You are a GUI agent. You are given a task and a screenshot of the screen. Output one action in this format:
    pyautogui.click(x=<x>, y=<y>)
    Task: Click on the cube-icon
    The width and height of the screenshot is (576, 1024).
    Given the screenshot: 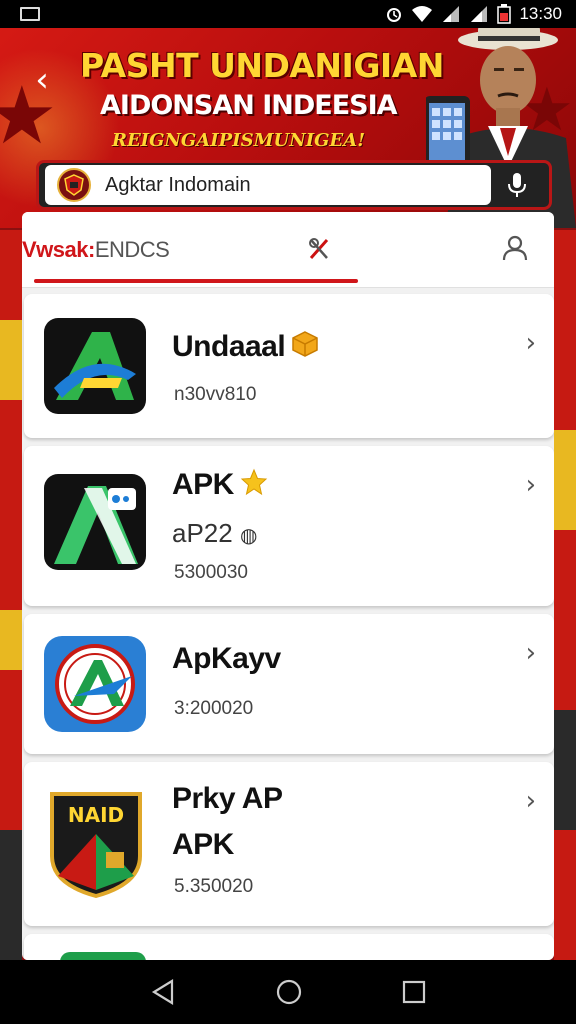 What is the action you would take?
    pyautogui.click(x=305, y=348)
    